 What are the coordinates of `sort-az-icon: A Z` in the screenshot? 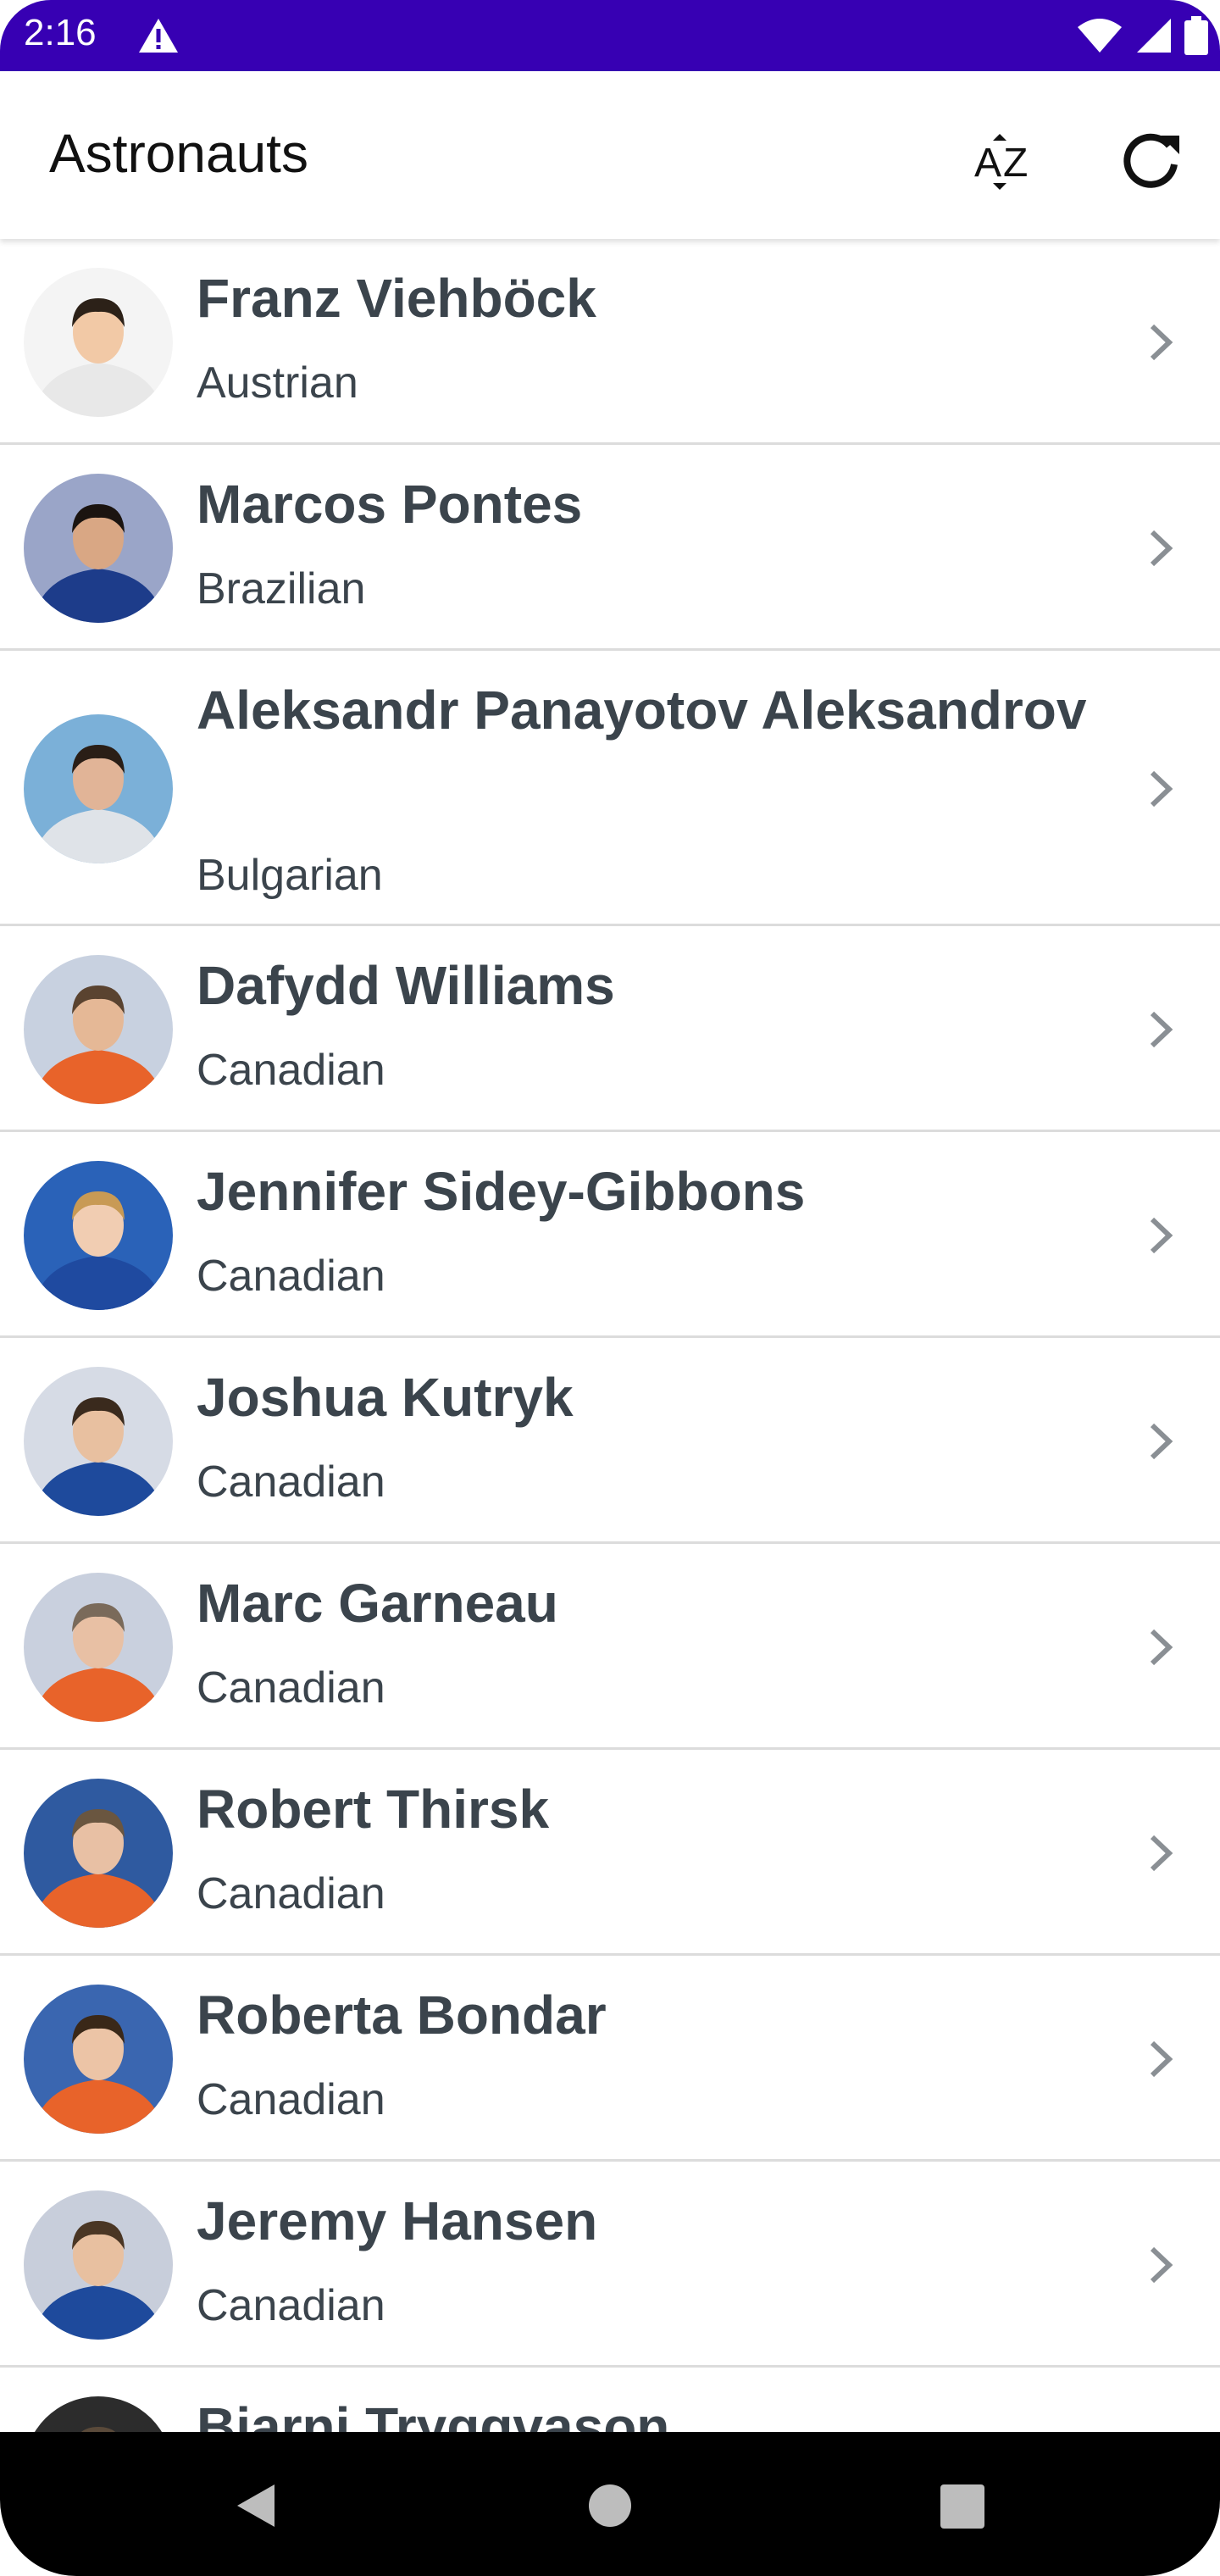 It's located at (1006, 161).